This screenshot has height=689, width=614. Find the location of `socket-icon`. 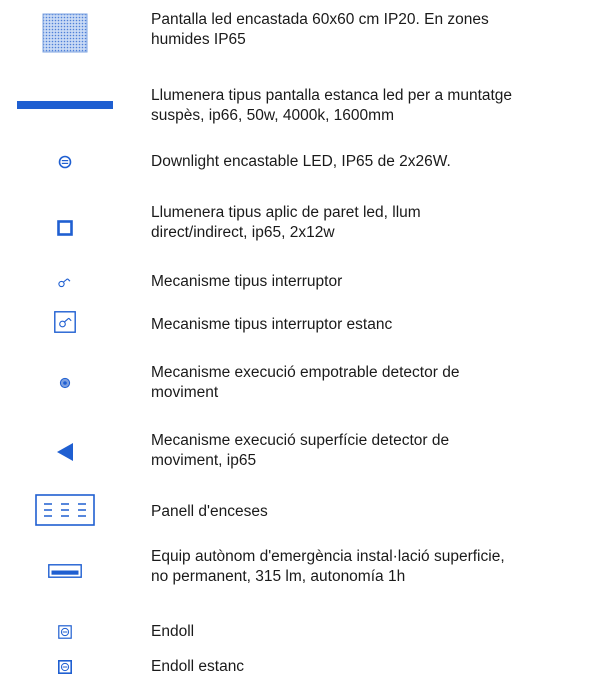

socket-icon is located at coordinates (65, 632).